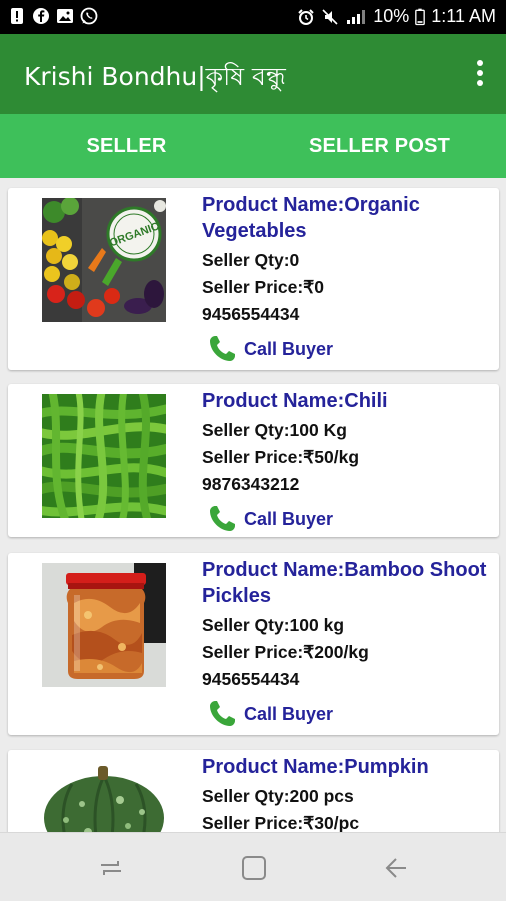 The image size is (506, 901). I want to click on status-bar: 10% 1:11 AM, so click(253, 17).